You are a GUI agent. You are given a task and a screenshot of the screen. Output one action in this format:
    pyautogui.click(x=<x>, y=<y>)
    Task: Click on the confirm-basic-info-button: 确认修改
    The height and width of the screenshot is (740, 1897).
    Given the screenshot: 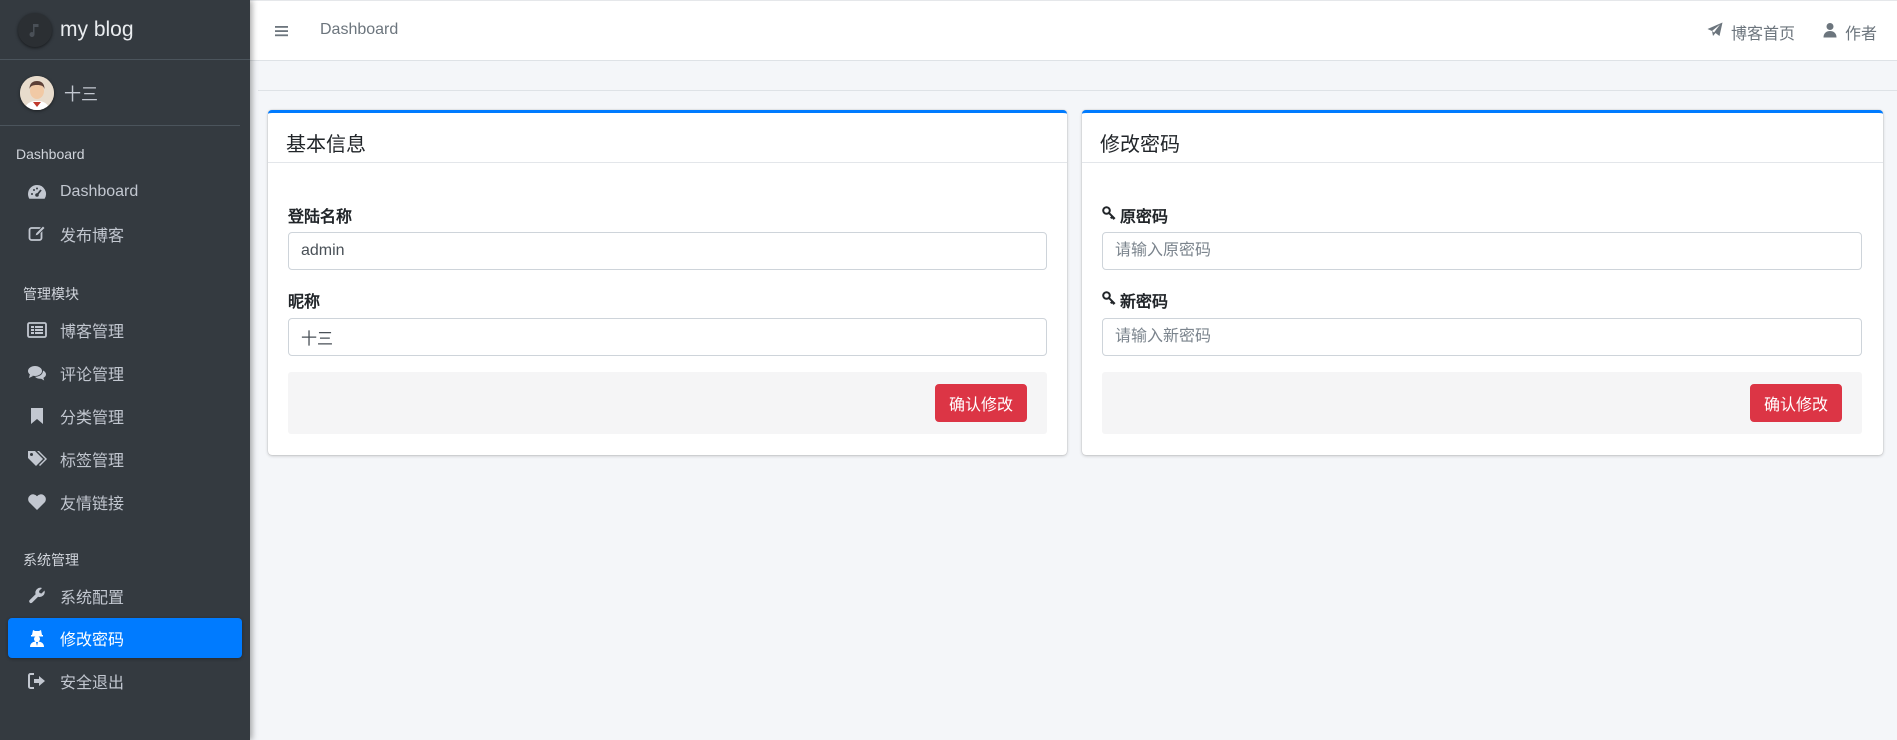 What is the action you would take?
    pyautogui.click(x=980, y=403)
    